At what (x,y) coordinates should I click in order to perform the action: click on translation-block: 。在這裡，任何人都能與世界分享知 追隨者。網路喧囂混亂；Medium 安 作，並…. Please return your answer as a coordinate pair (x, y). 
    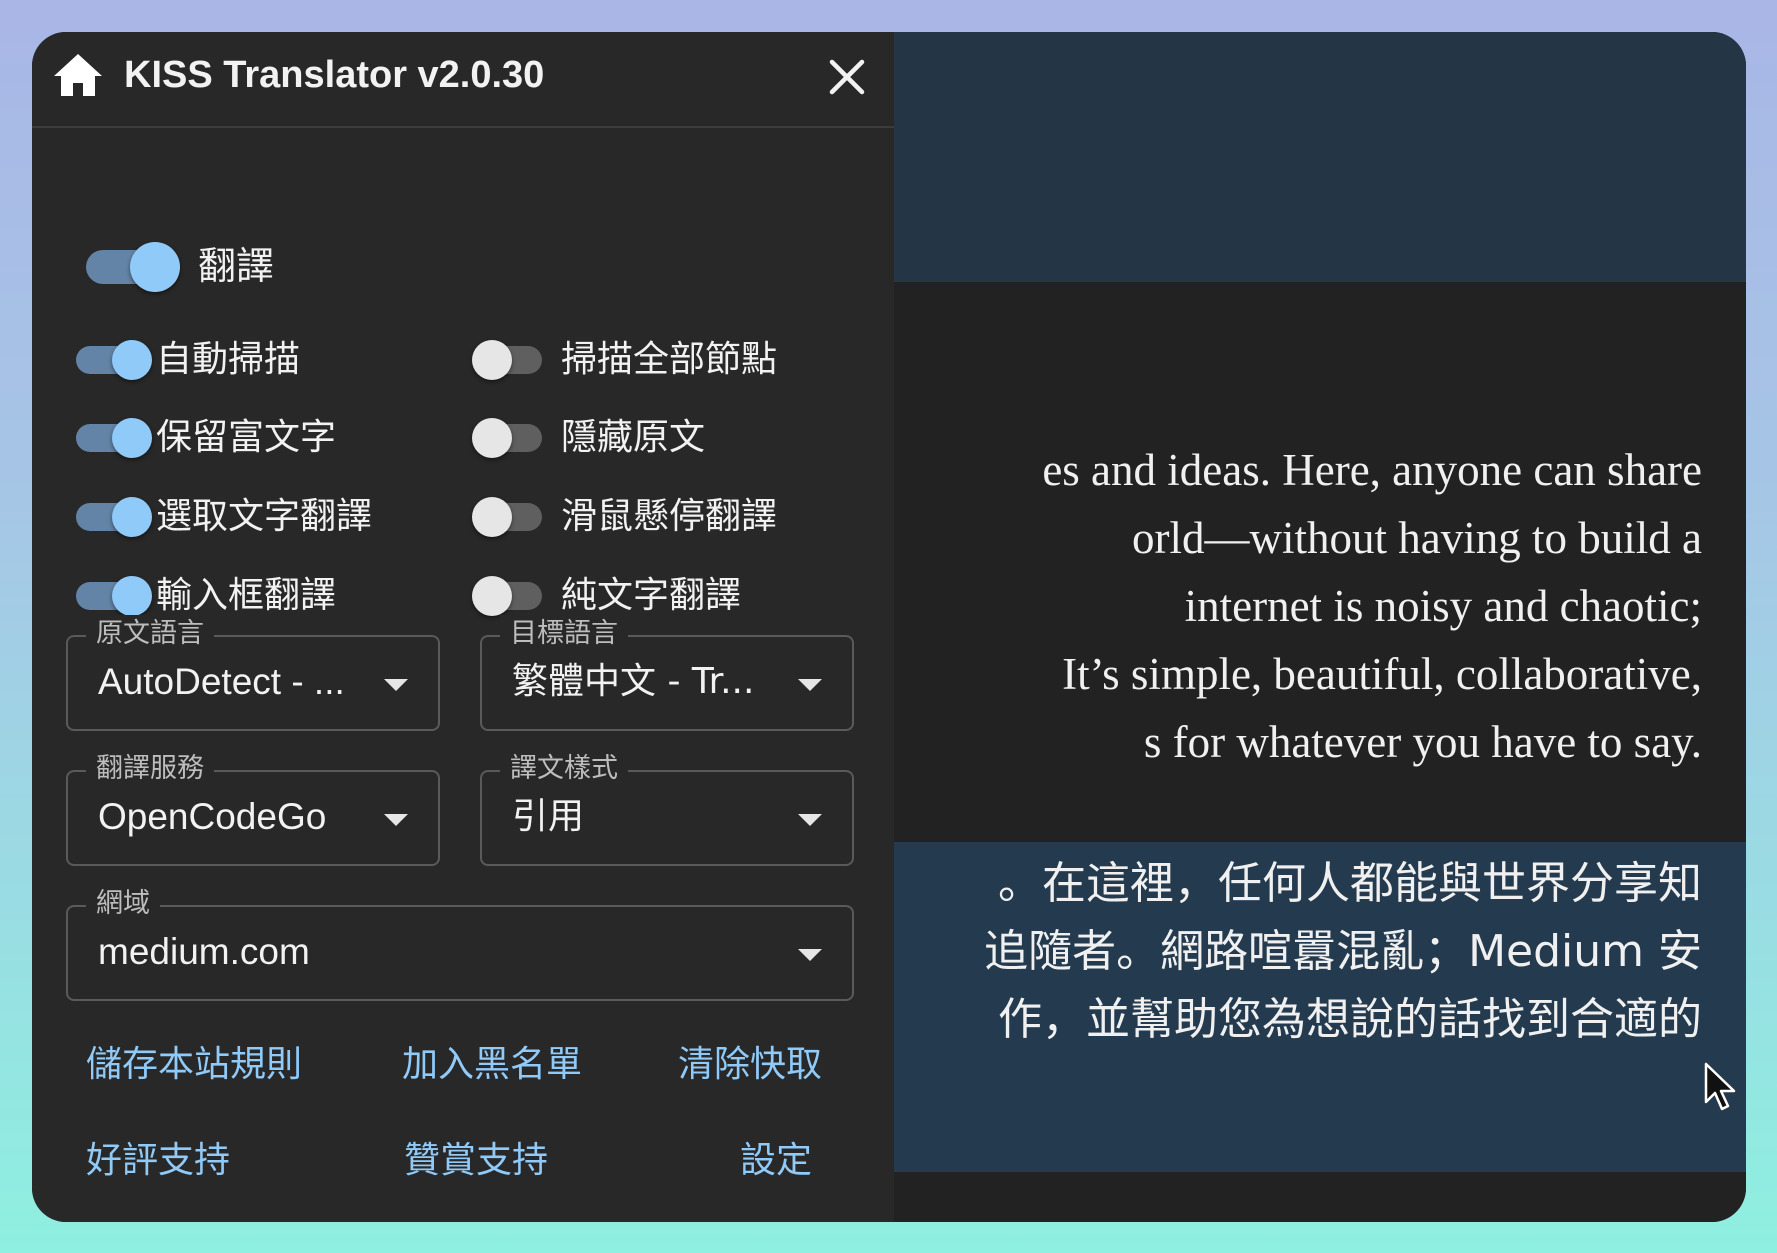
    Looking at the image, I should click on (1319, 1007).